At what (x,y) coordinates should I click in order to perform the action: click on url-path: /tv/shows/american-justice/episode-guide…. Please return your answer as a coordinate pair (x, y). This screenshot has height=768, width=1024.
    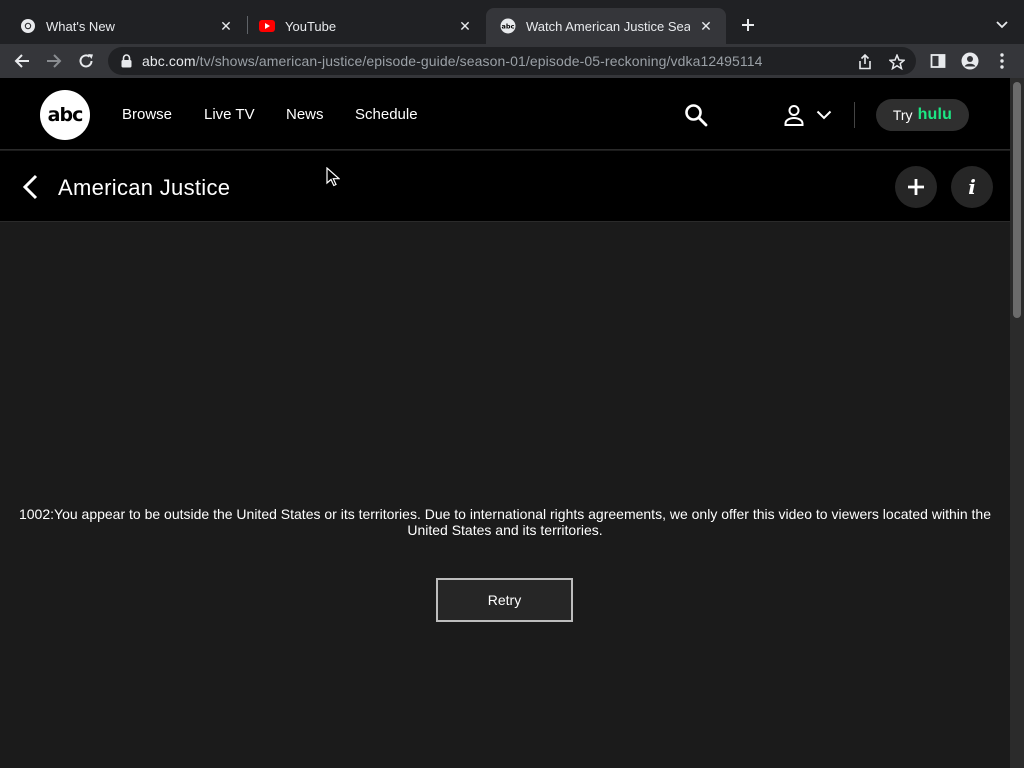
    Looking at the image, I should click on (479, 61).